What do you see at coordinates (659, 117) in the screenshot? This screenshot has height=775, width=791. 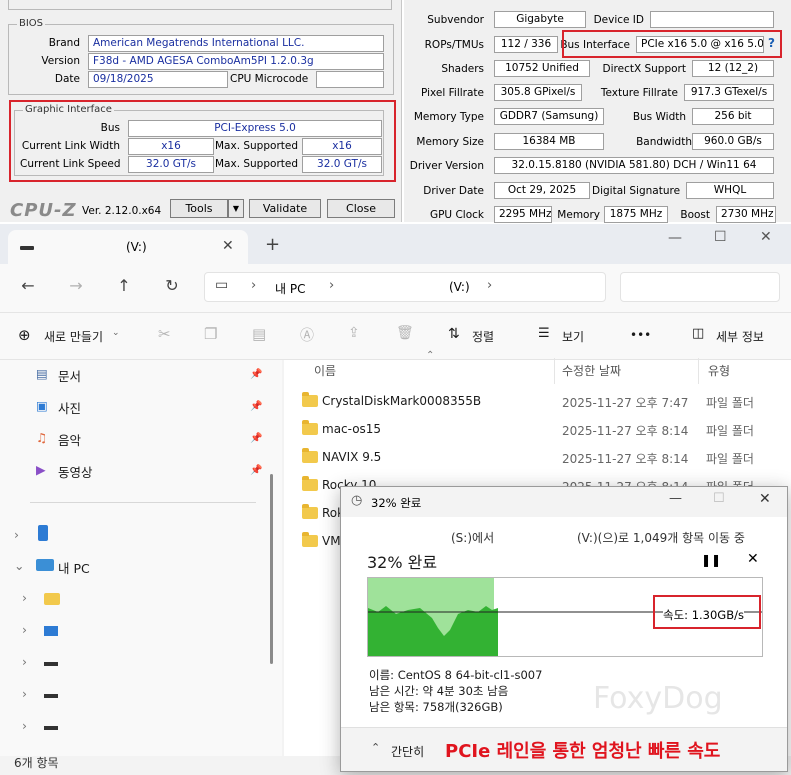 I see `bus-width-label: Bus Width` at bounding box center [659, 117].